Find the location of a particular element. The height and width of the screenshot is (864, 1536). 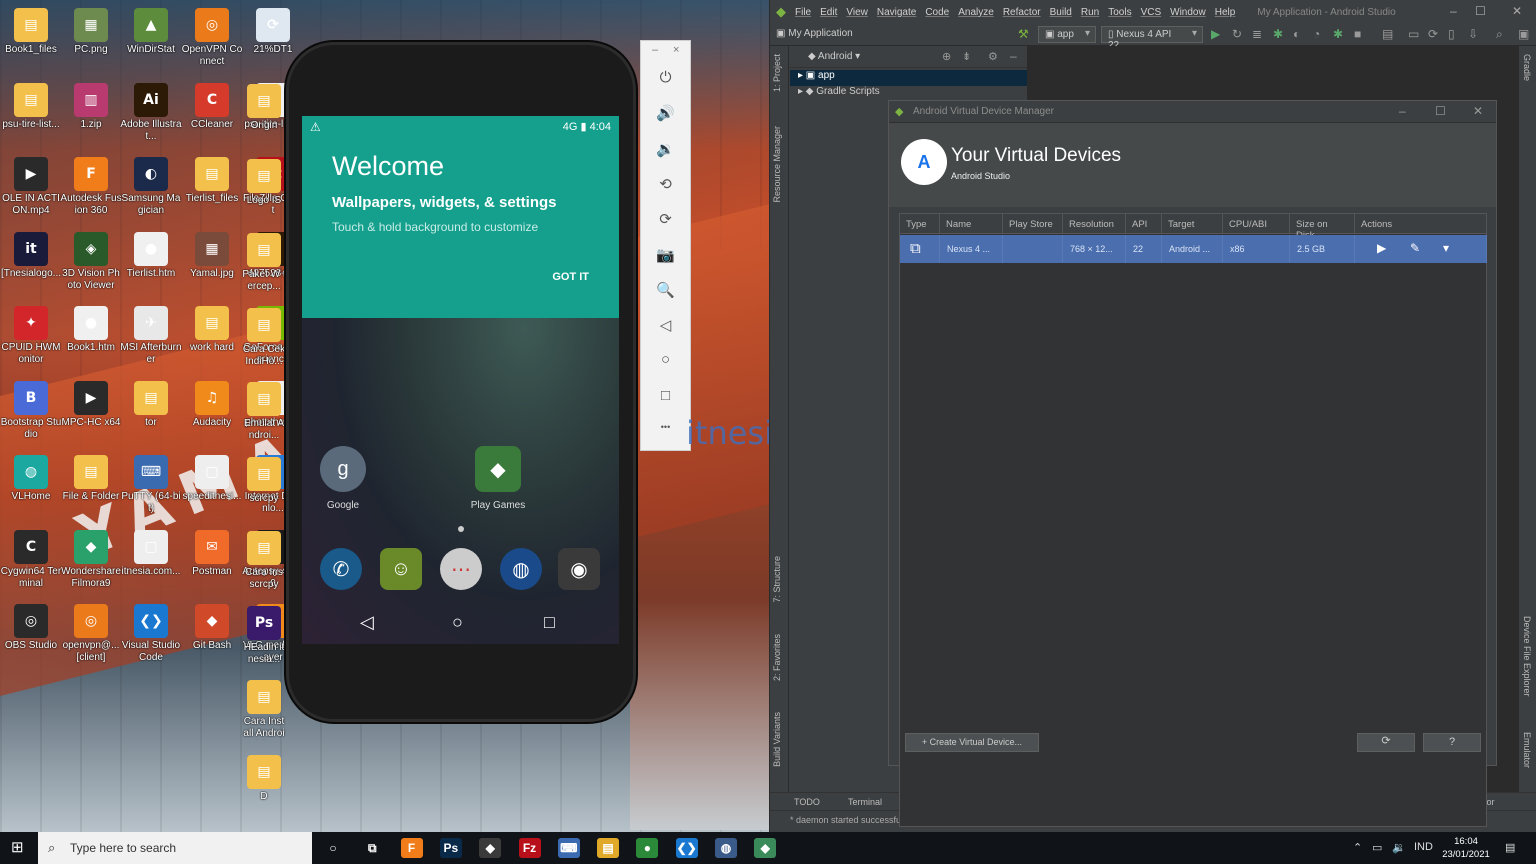

column-header-resolution: Resolution is located at coordinates (1094, 224).